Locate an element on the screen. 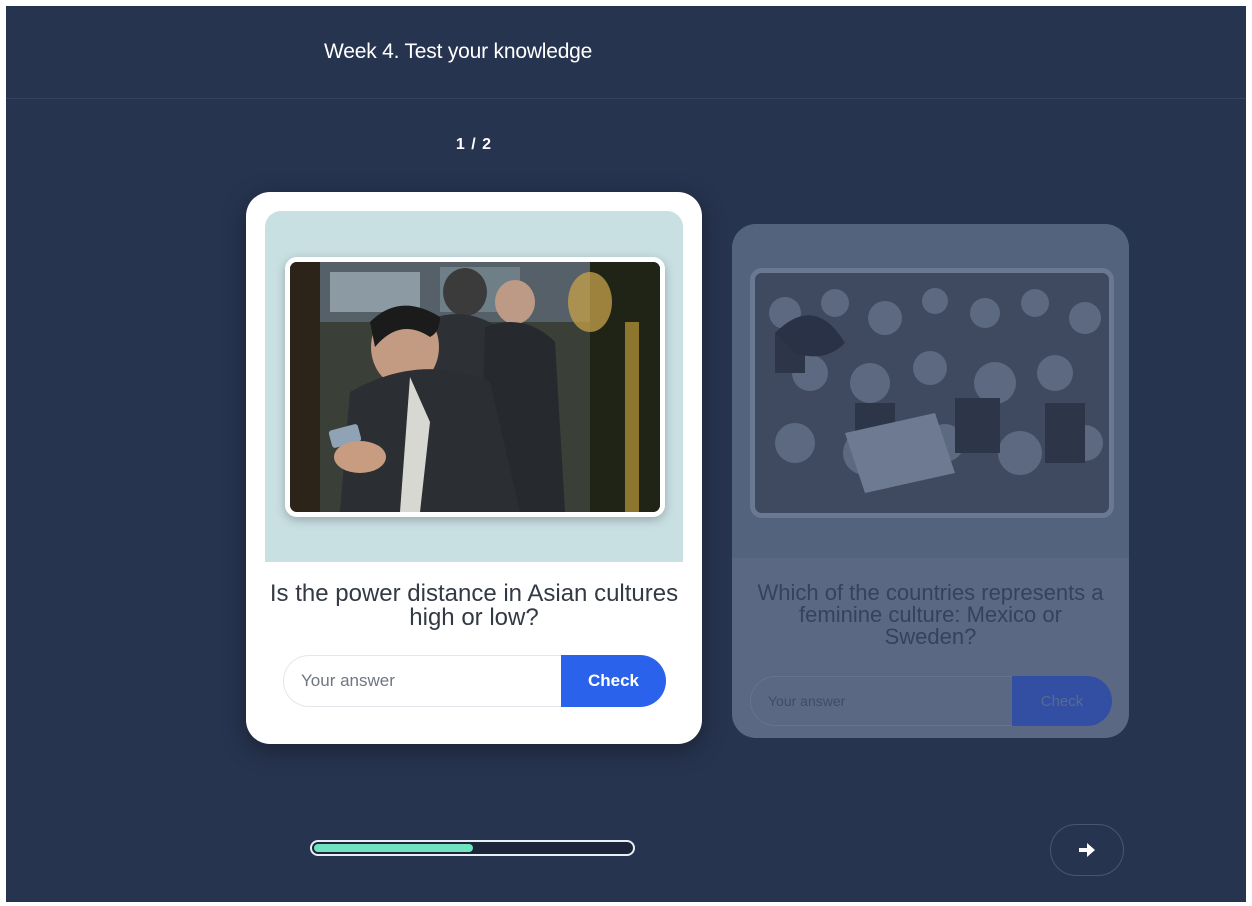 This screenshot has width=1252, height=906. progress-bar is located at coordinates (472, 848).